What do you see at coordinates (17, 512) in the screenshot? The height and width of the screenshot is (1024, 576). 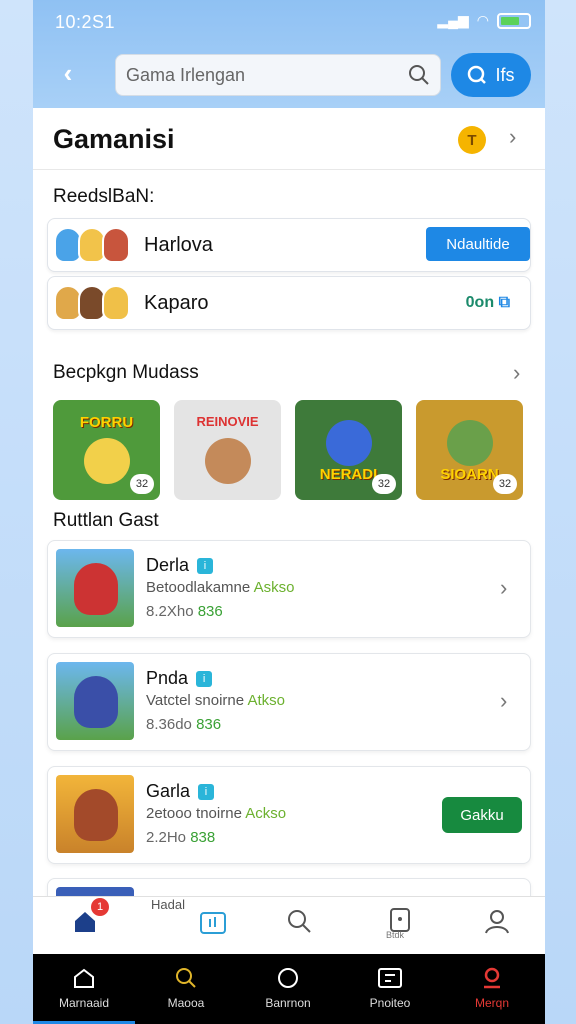 I see `background-left` at bounding box center [17, 512].